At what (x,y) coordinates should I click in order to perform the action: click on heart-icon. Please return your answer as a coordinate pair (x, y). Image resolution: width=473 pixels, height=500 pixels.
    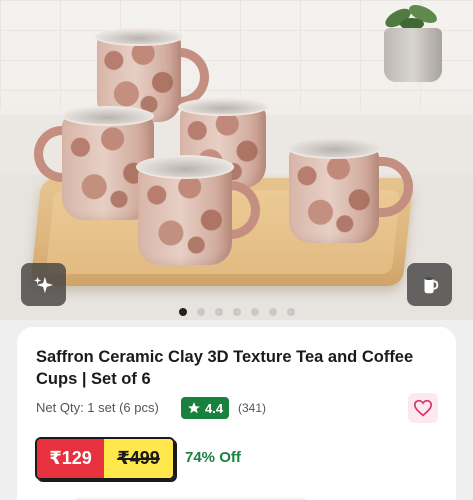
    Looking at the image, I should click on (423, 408).